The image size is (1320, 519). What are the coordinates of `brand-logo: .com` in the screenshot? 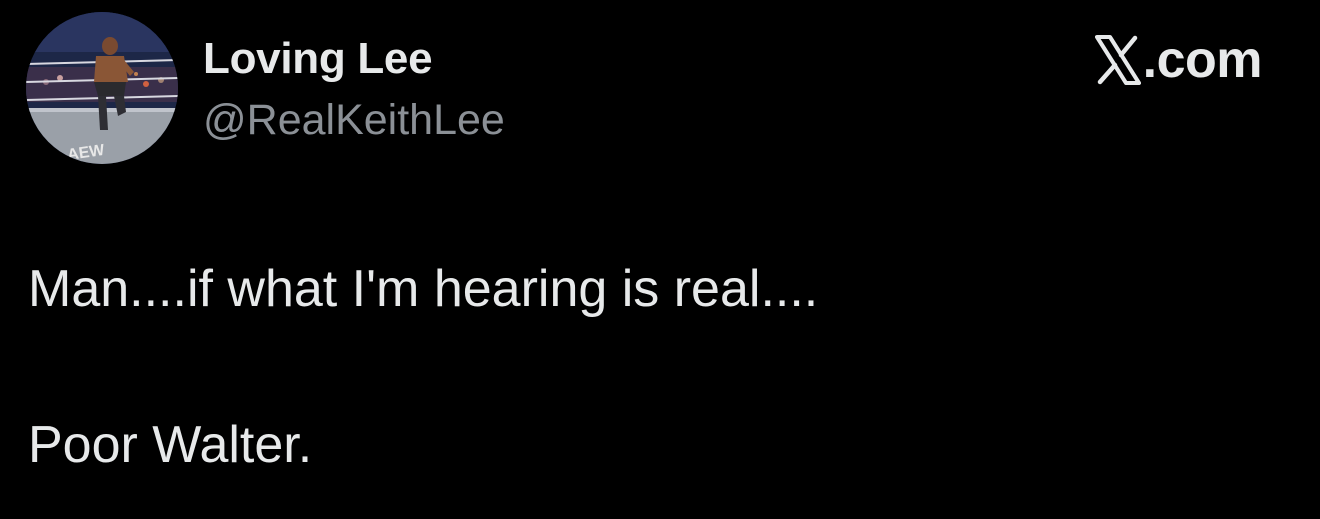 It's located at (1178, 60).